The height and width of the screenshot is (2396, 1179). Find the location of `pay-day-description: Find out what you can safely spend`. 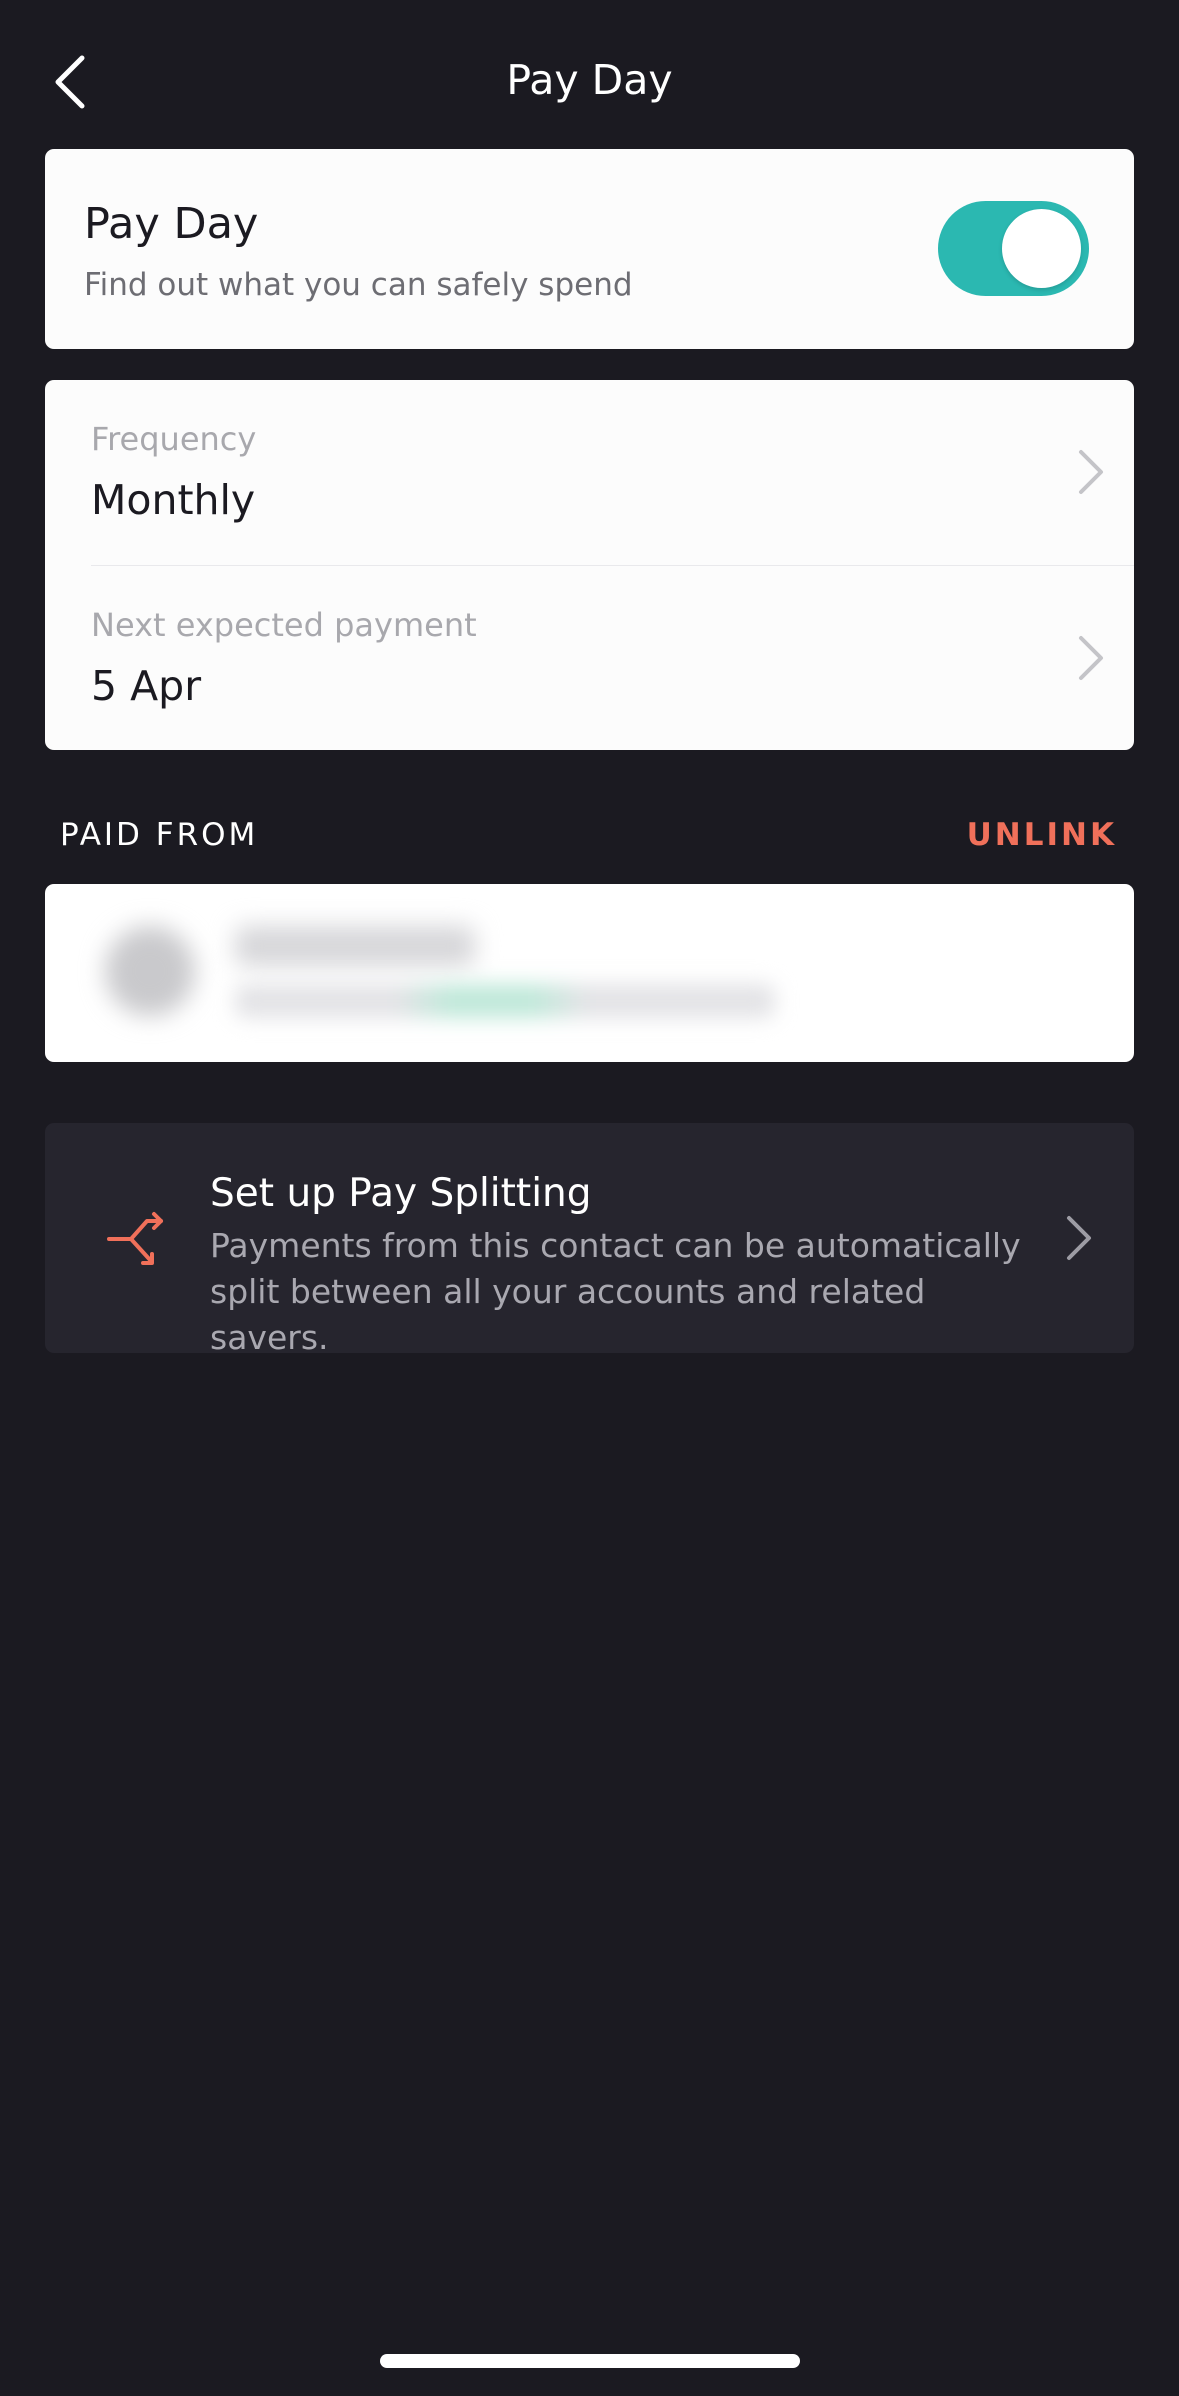

pay-day-description: Find out what you can safely spend is located at coordinates (358, 285).